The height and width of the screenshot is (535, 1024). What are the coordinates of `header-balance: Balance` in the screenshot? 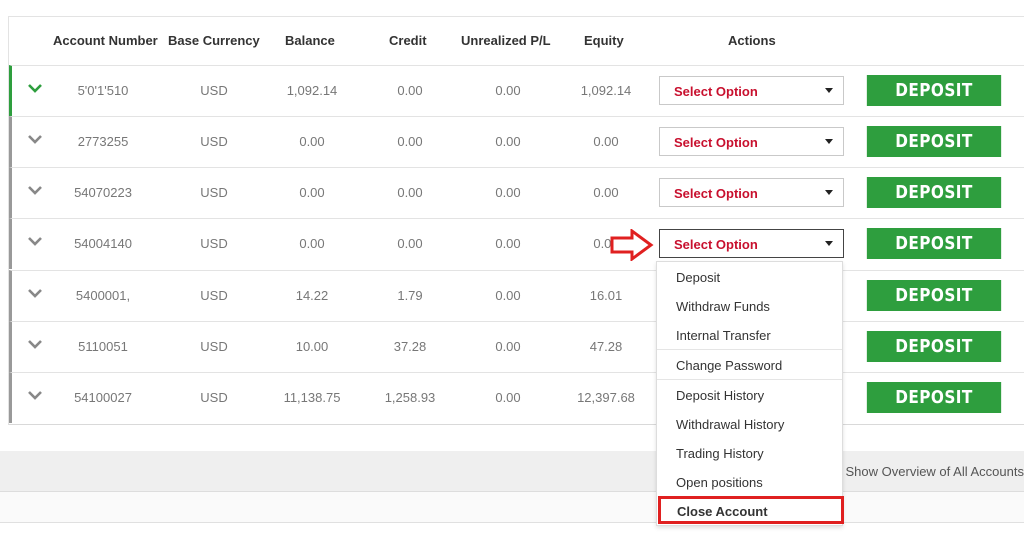 It's located at (310, 40).